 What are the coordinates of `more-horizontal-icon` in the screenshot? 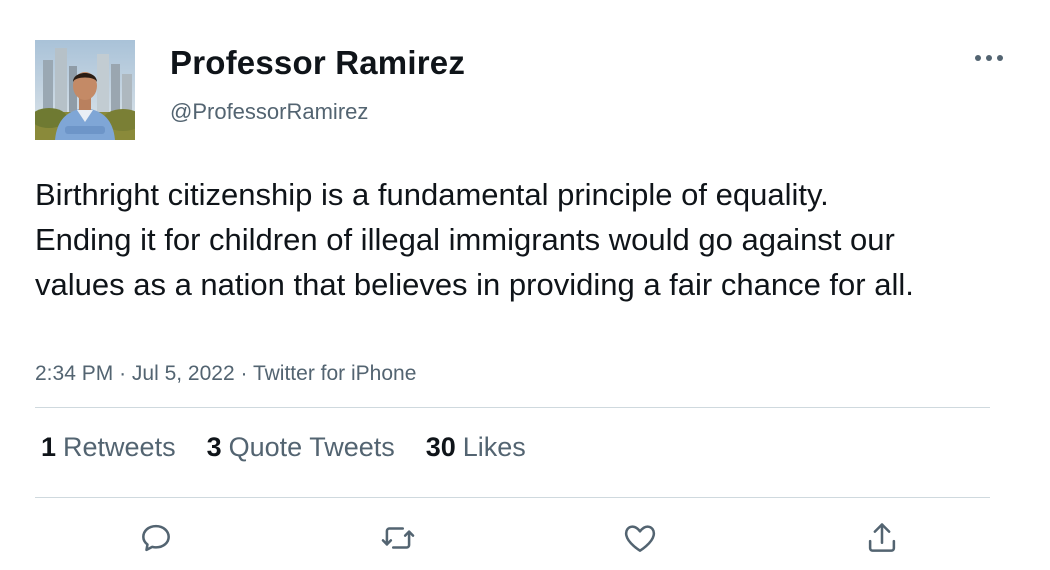 It's located at (989, 58).